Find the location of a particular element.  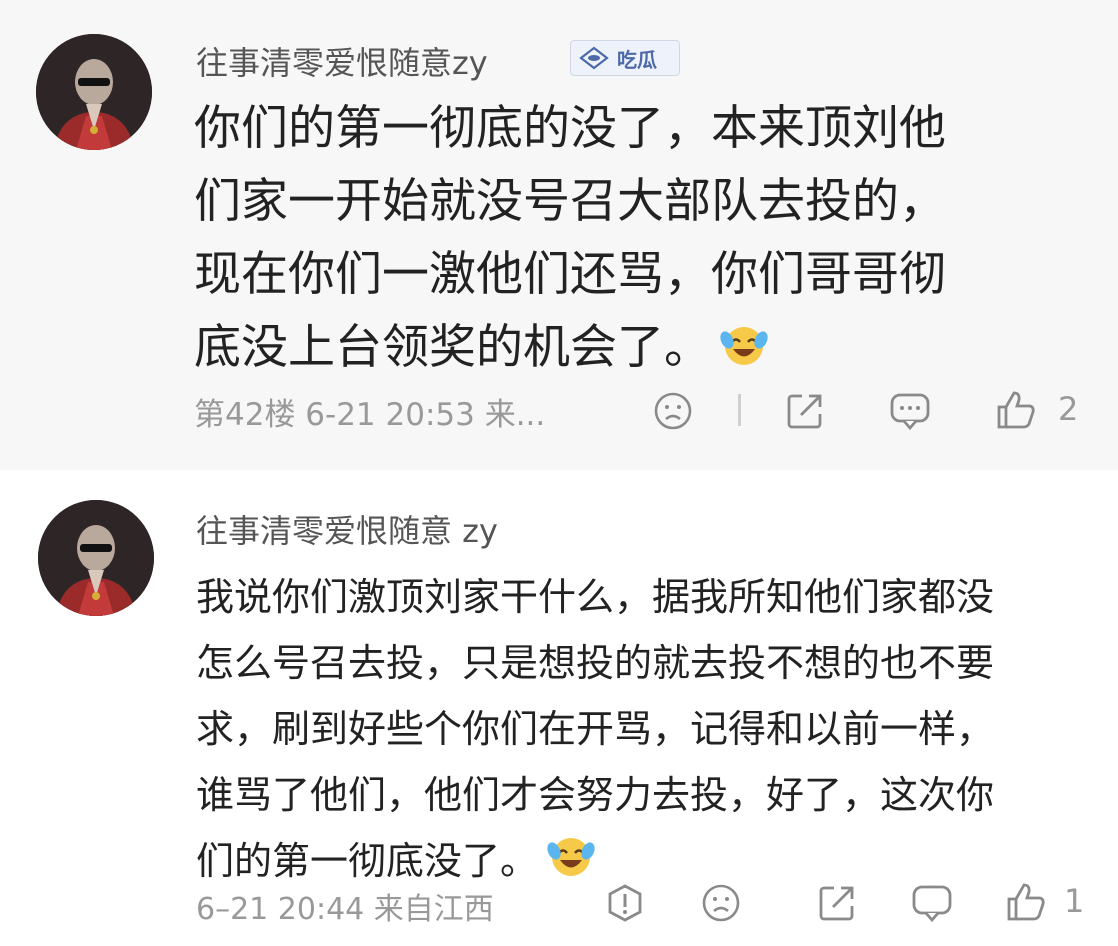

melon-badge-icon is located at coordinates (594, 58).